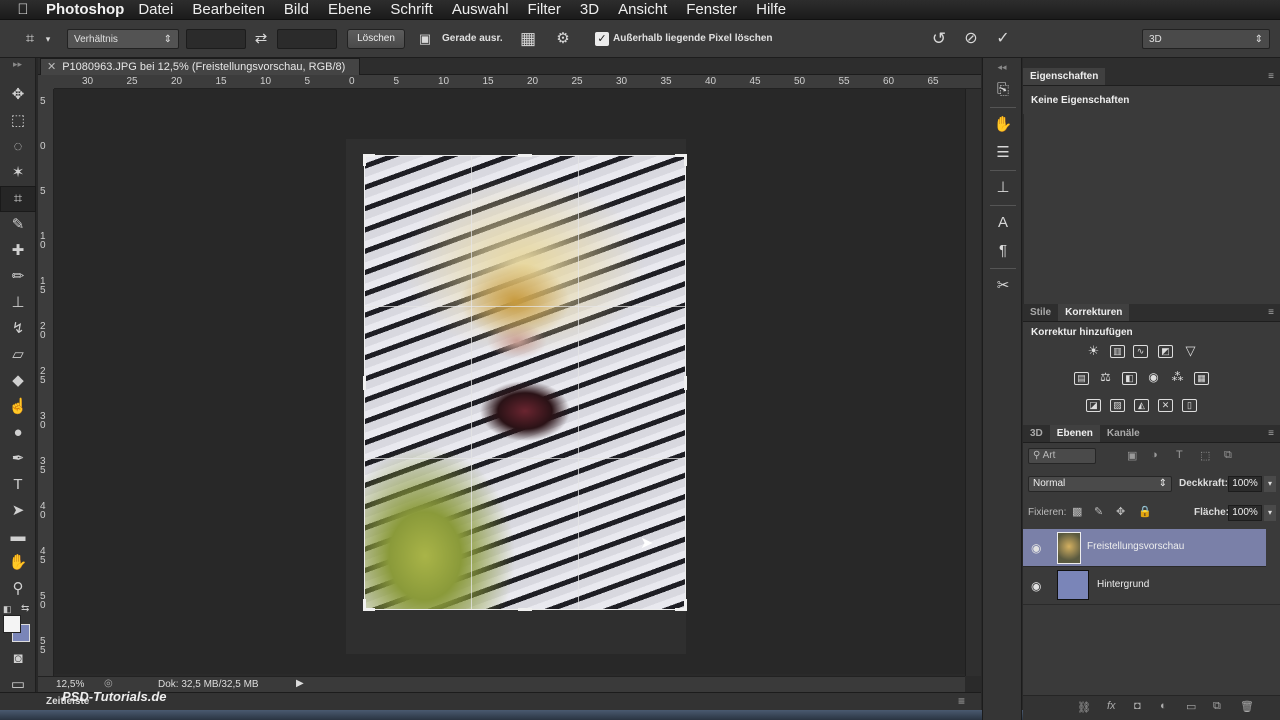 The height and width of the screenshot is (720, 1280). Describe the element at coordinates (1040, 312) in the screenshot. I see `tab-styles: Stile` at that location.